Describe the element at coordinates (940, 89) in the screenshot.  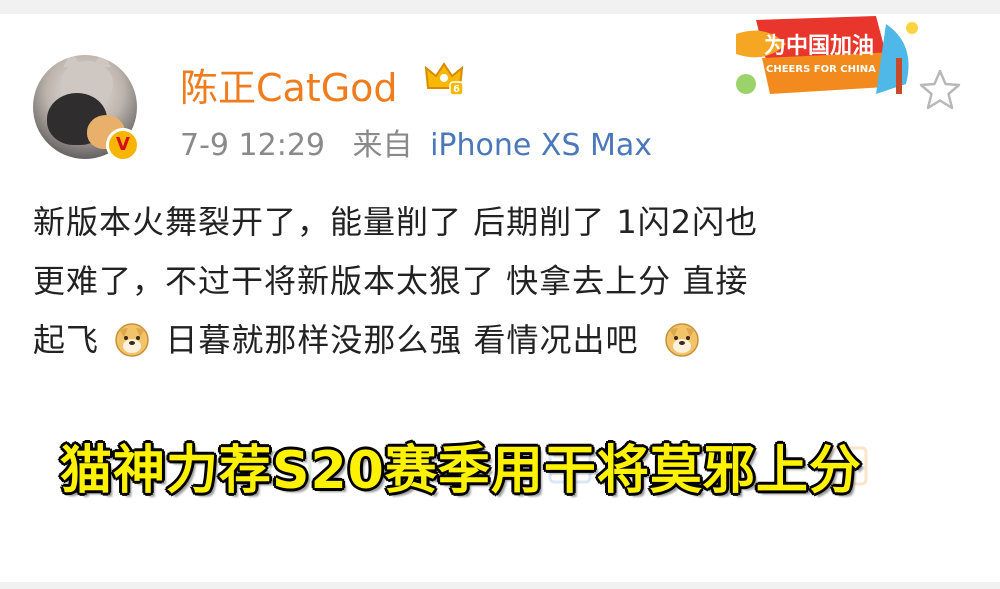
I see `star-icon` at that location.